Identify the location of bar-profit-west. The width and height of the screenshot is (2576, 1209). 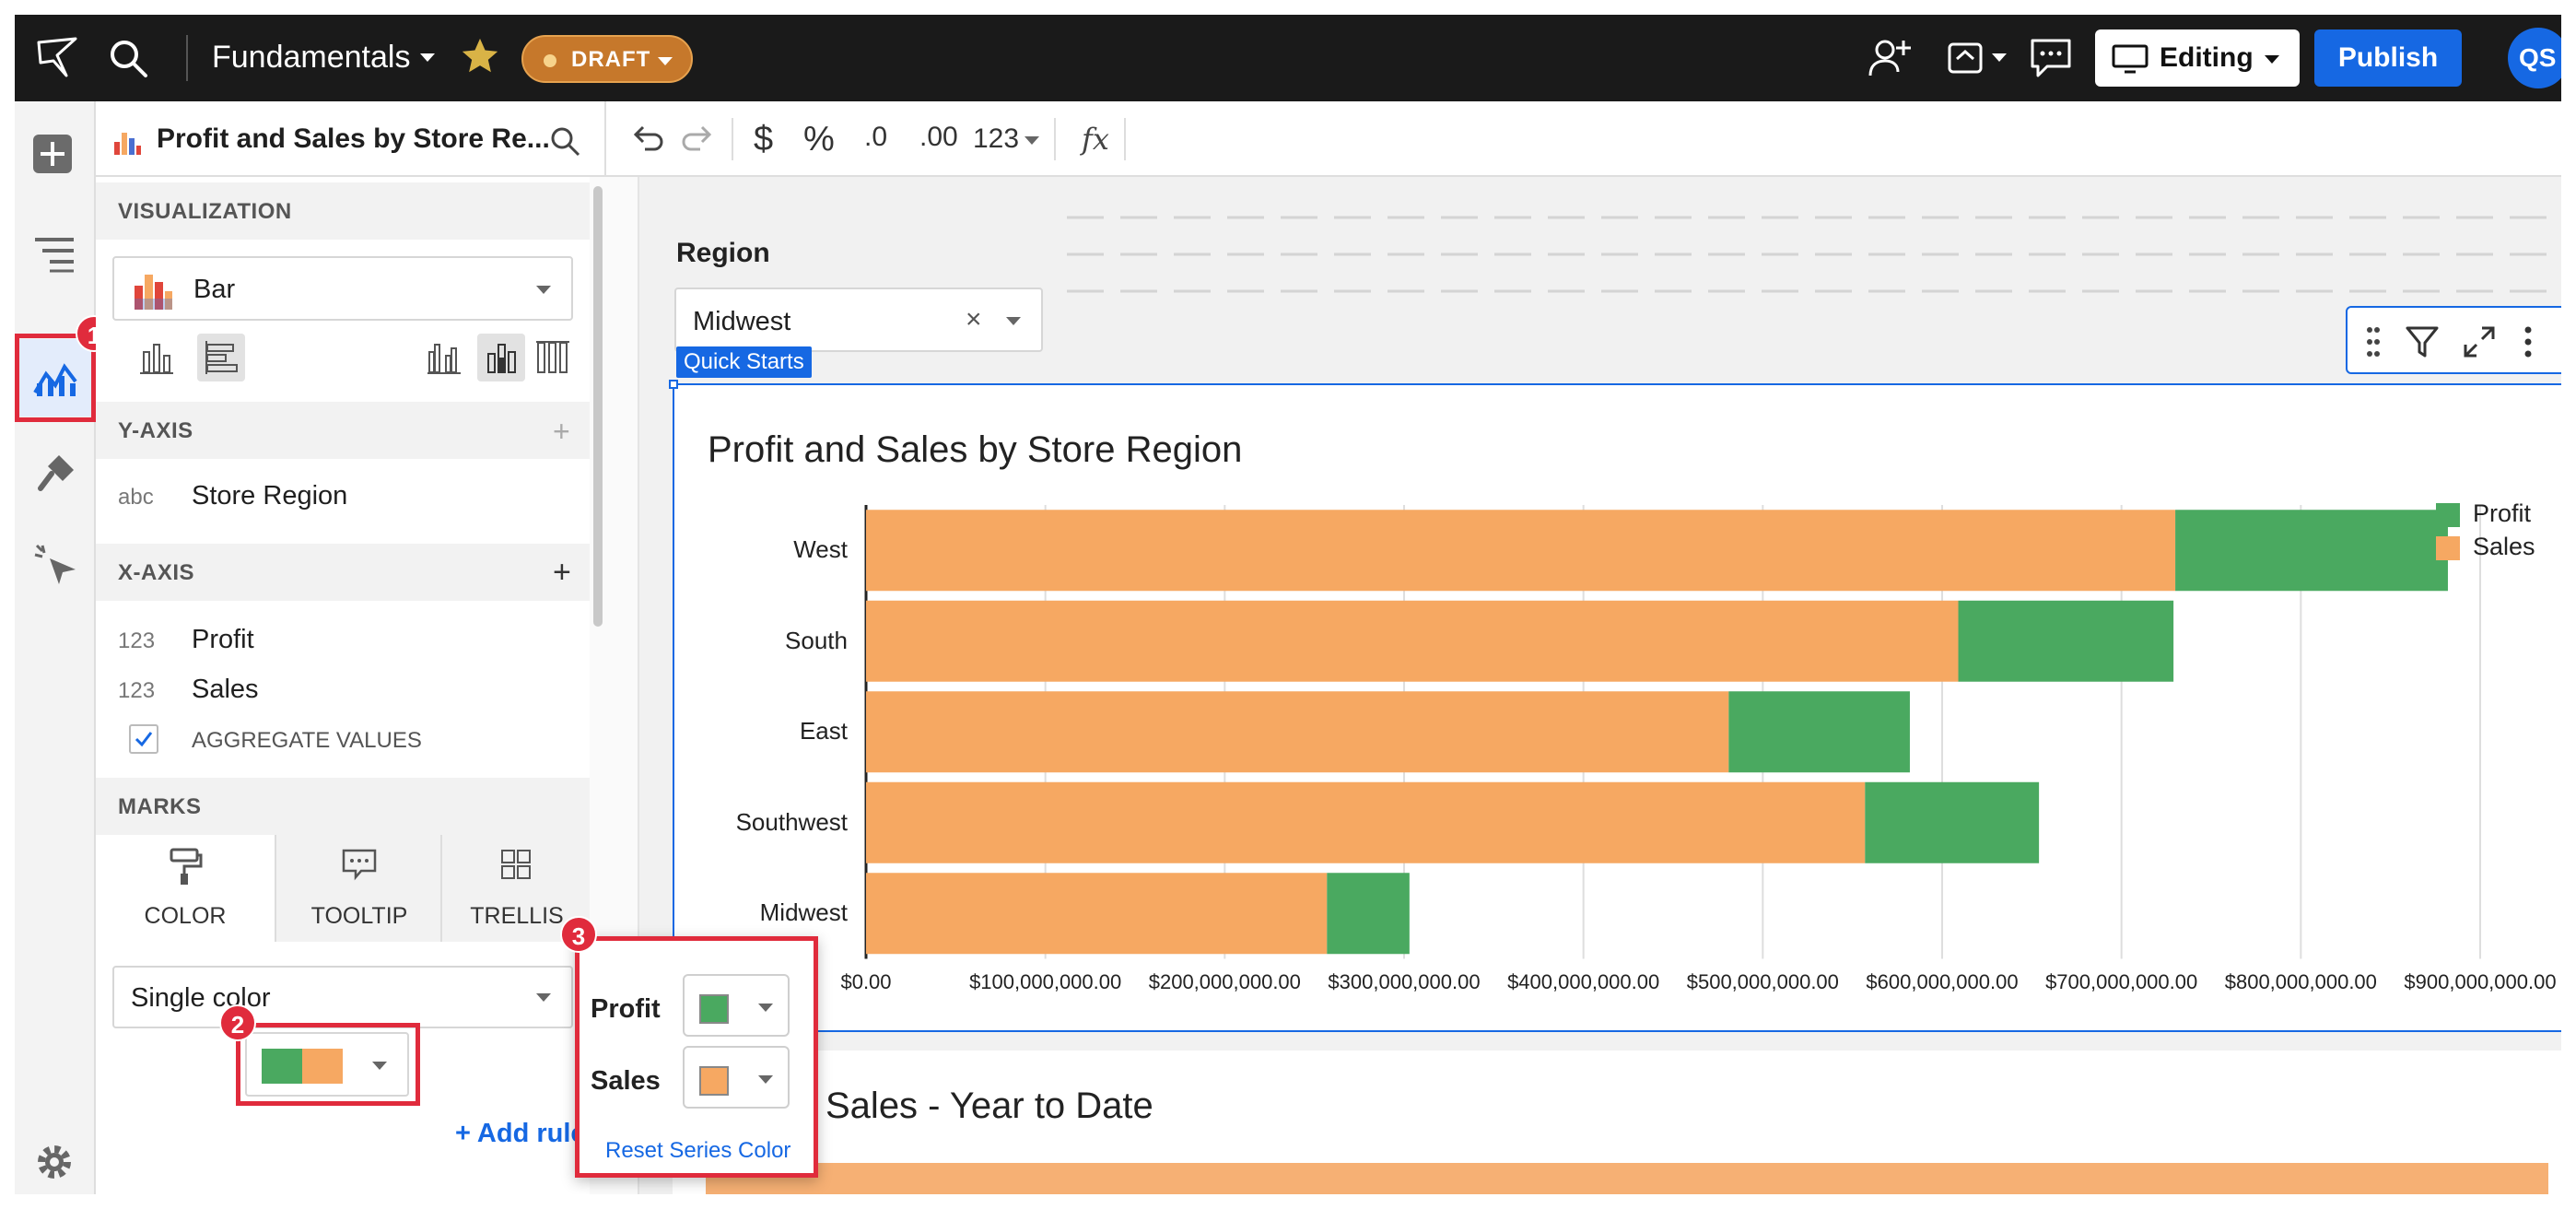
(2311, 551).